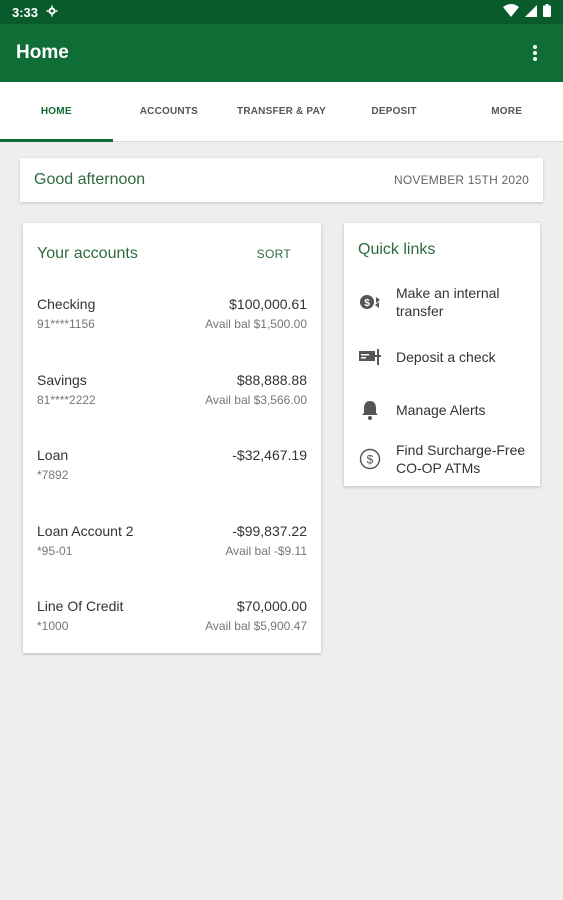  I want to click on quick-link-label: Deposit a check, so click(446, 357).